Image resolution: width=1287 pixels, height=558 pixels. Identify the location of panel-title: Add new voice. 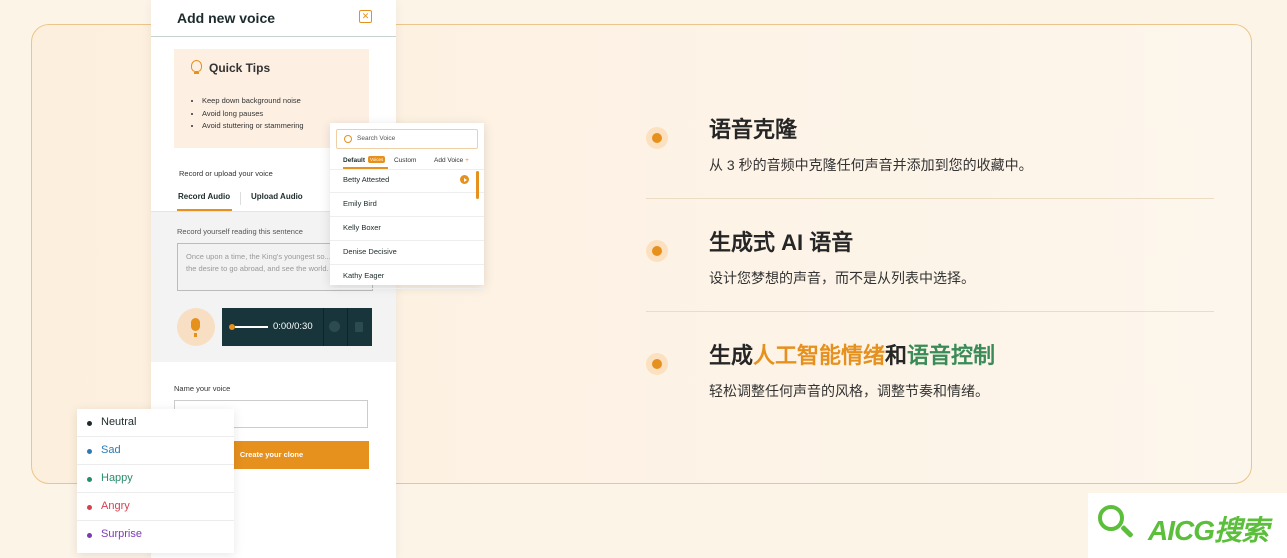
(226, 18).